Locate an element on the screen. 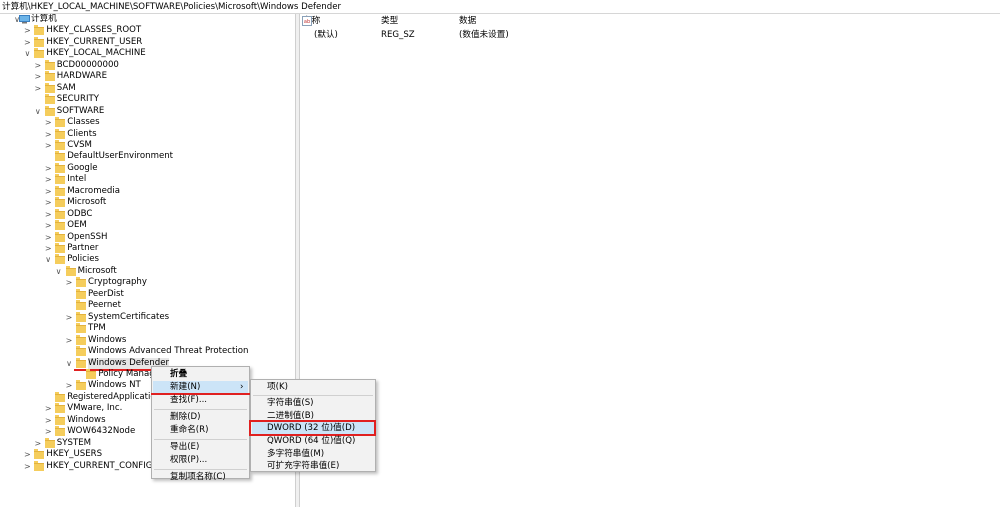 Image resolution: width=1000 pixels, height=507 pixels. menu-item: QWORD (64 位)值(Q) is located at coordinates (311, 441).